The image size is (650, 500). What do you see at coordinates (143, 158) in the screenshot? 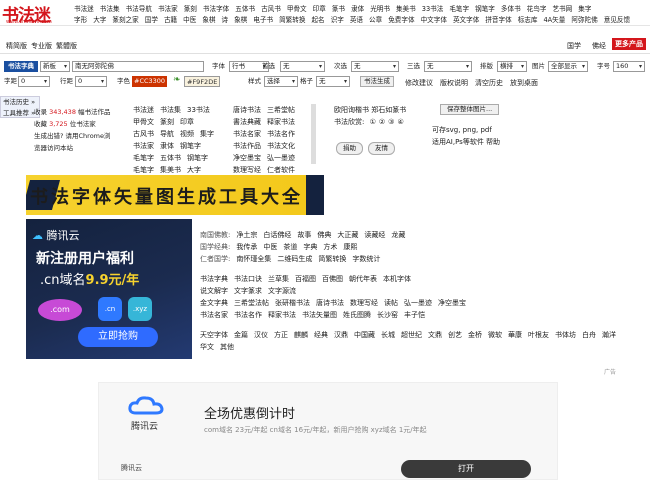
I see `link-a-4-0: 毛笔字` at bounding box center [143, 158].